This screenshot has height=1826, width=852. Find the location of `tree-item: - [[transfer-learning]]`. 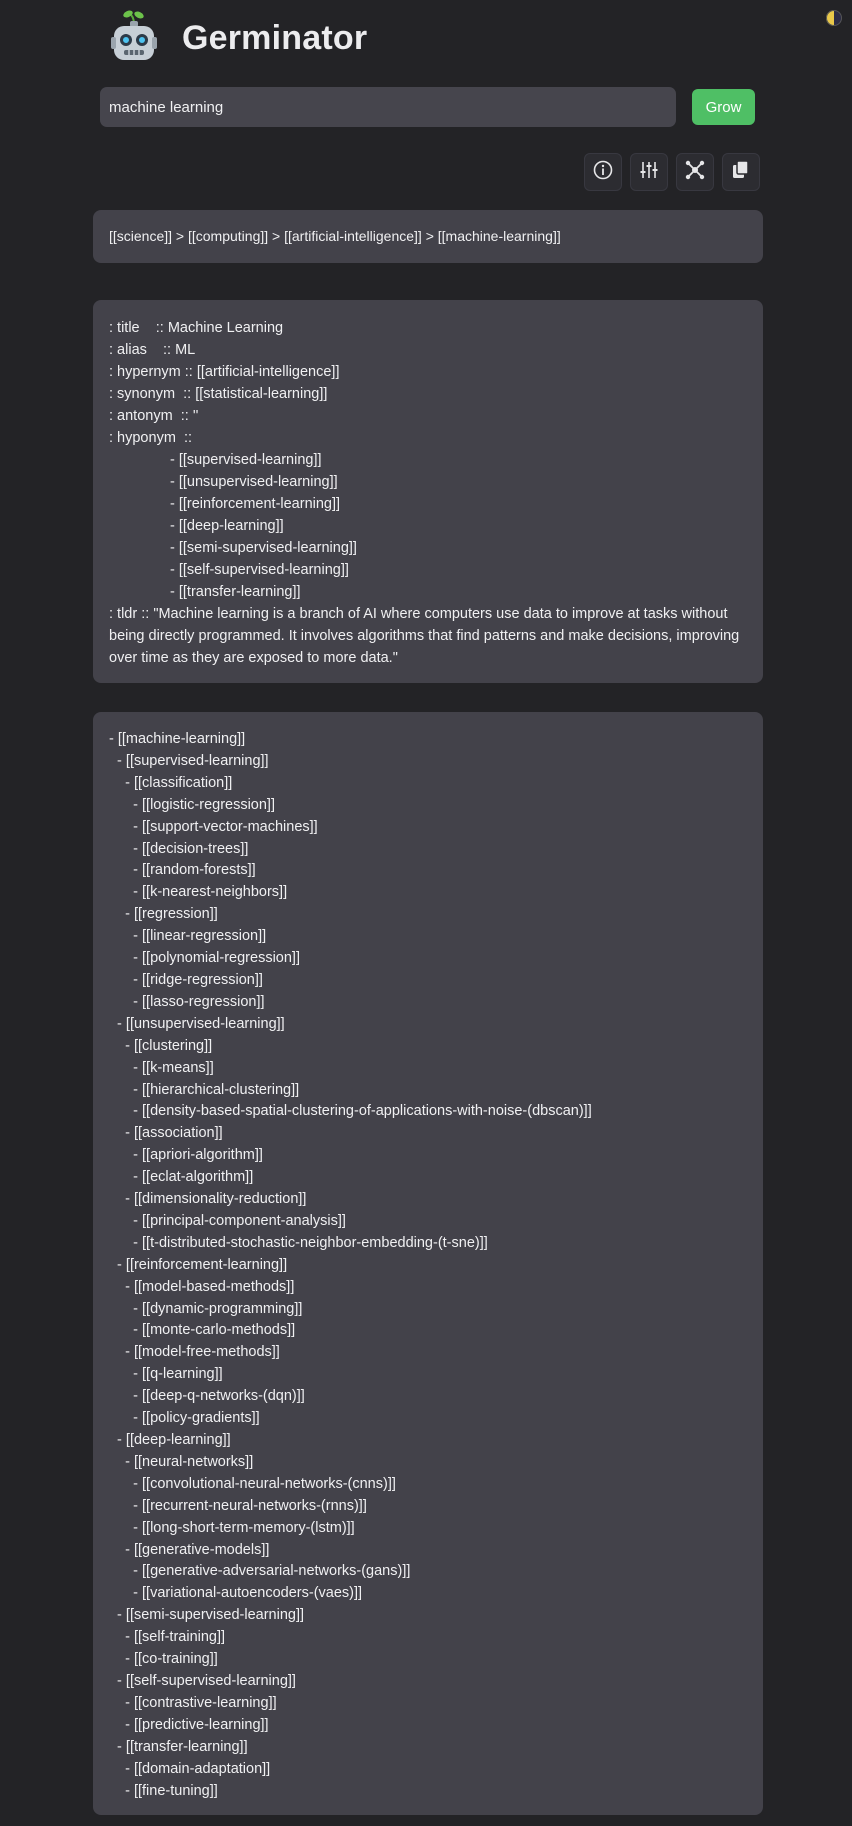

tree-item: - [[transfer-learning]] is located at coordinates (178, 1746).